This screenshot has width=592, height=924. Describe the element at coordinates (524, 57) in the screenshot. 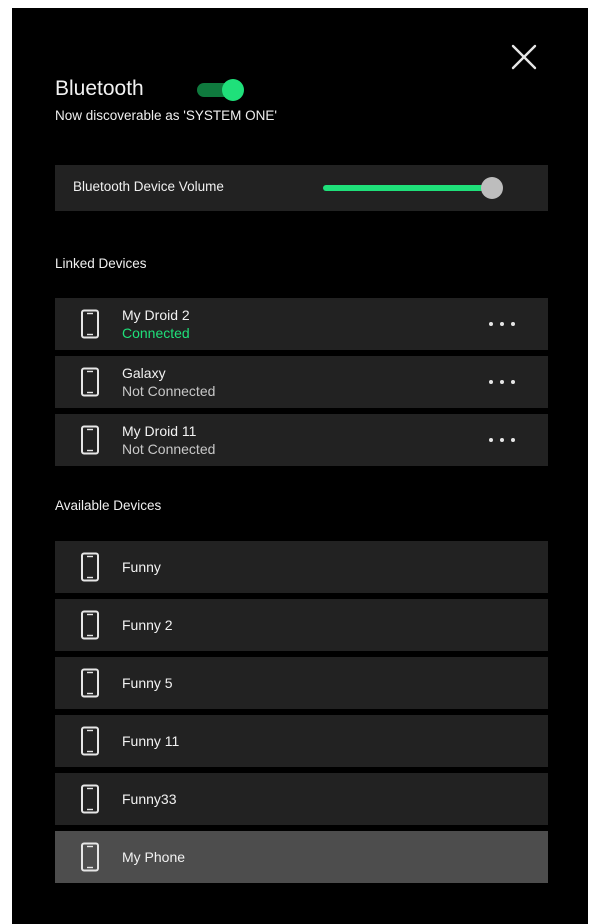

I see `close-icon` at that location.